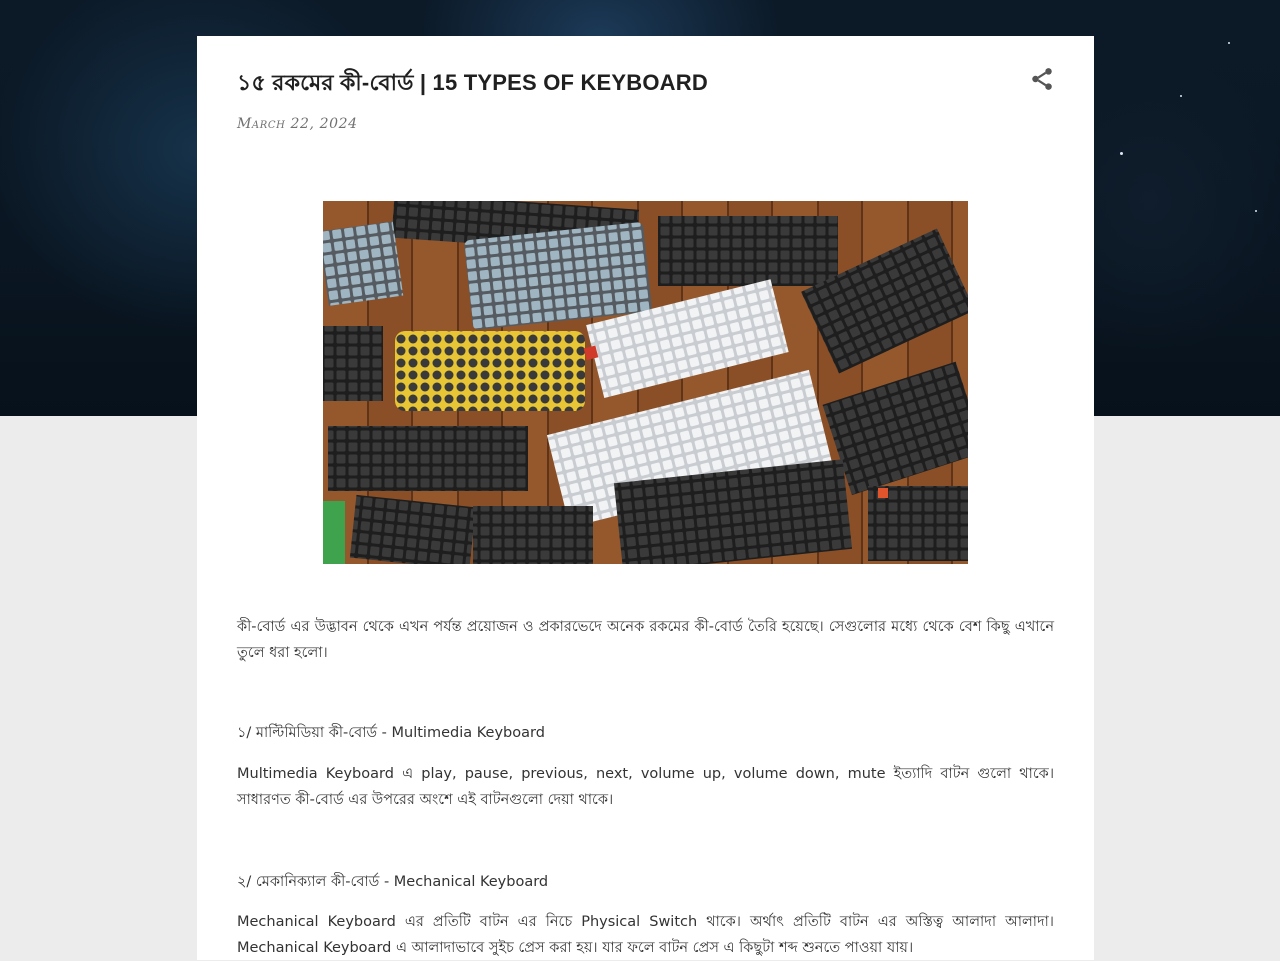  I want to click on share-icon, so click(1042, 79).